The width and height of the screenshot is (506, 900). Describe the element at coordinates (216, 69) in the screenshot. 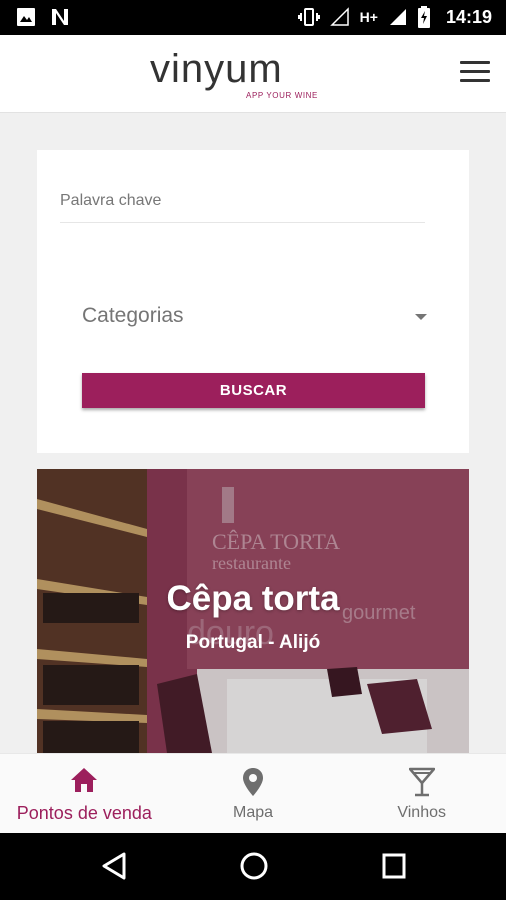

I see `logo-wordmark: vinyum` at that location.